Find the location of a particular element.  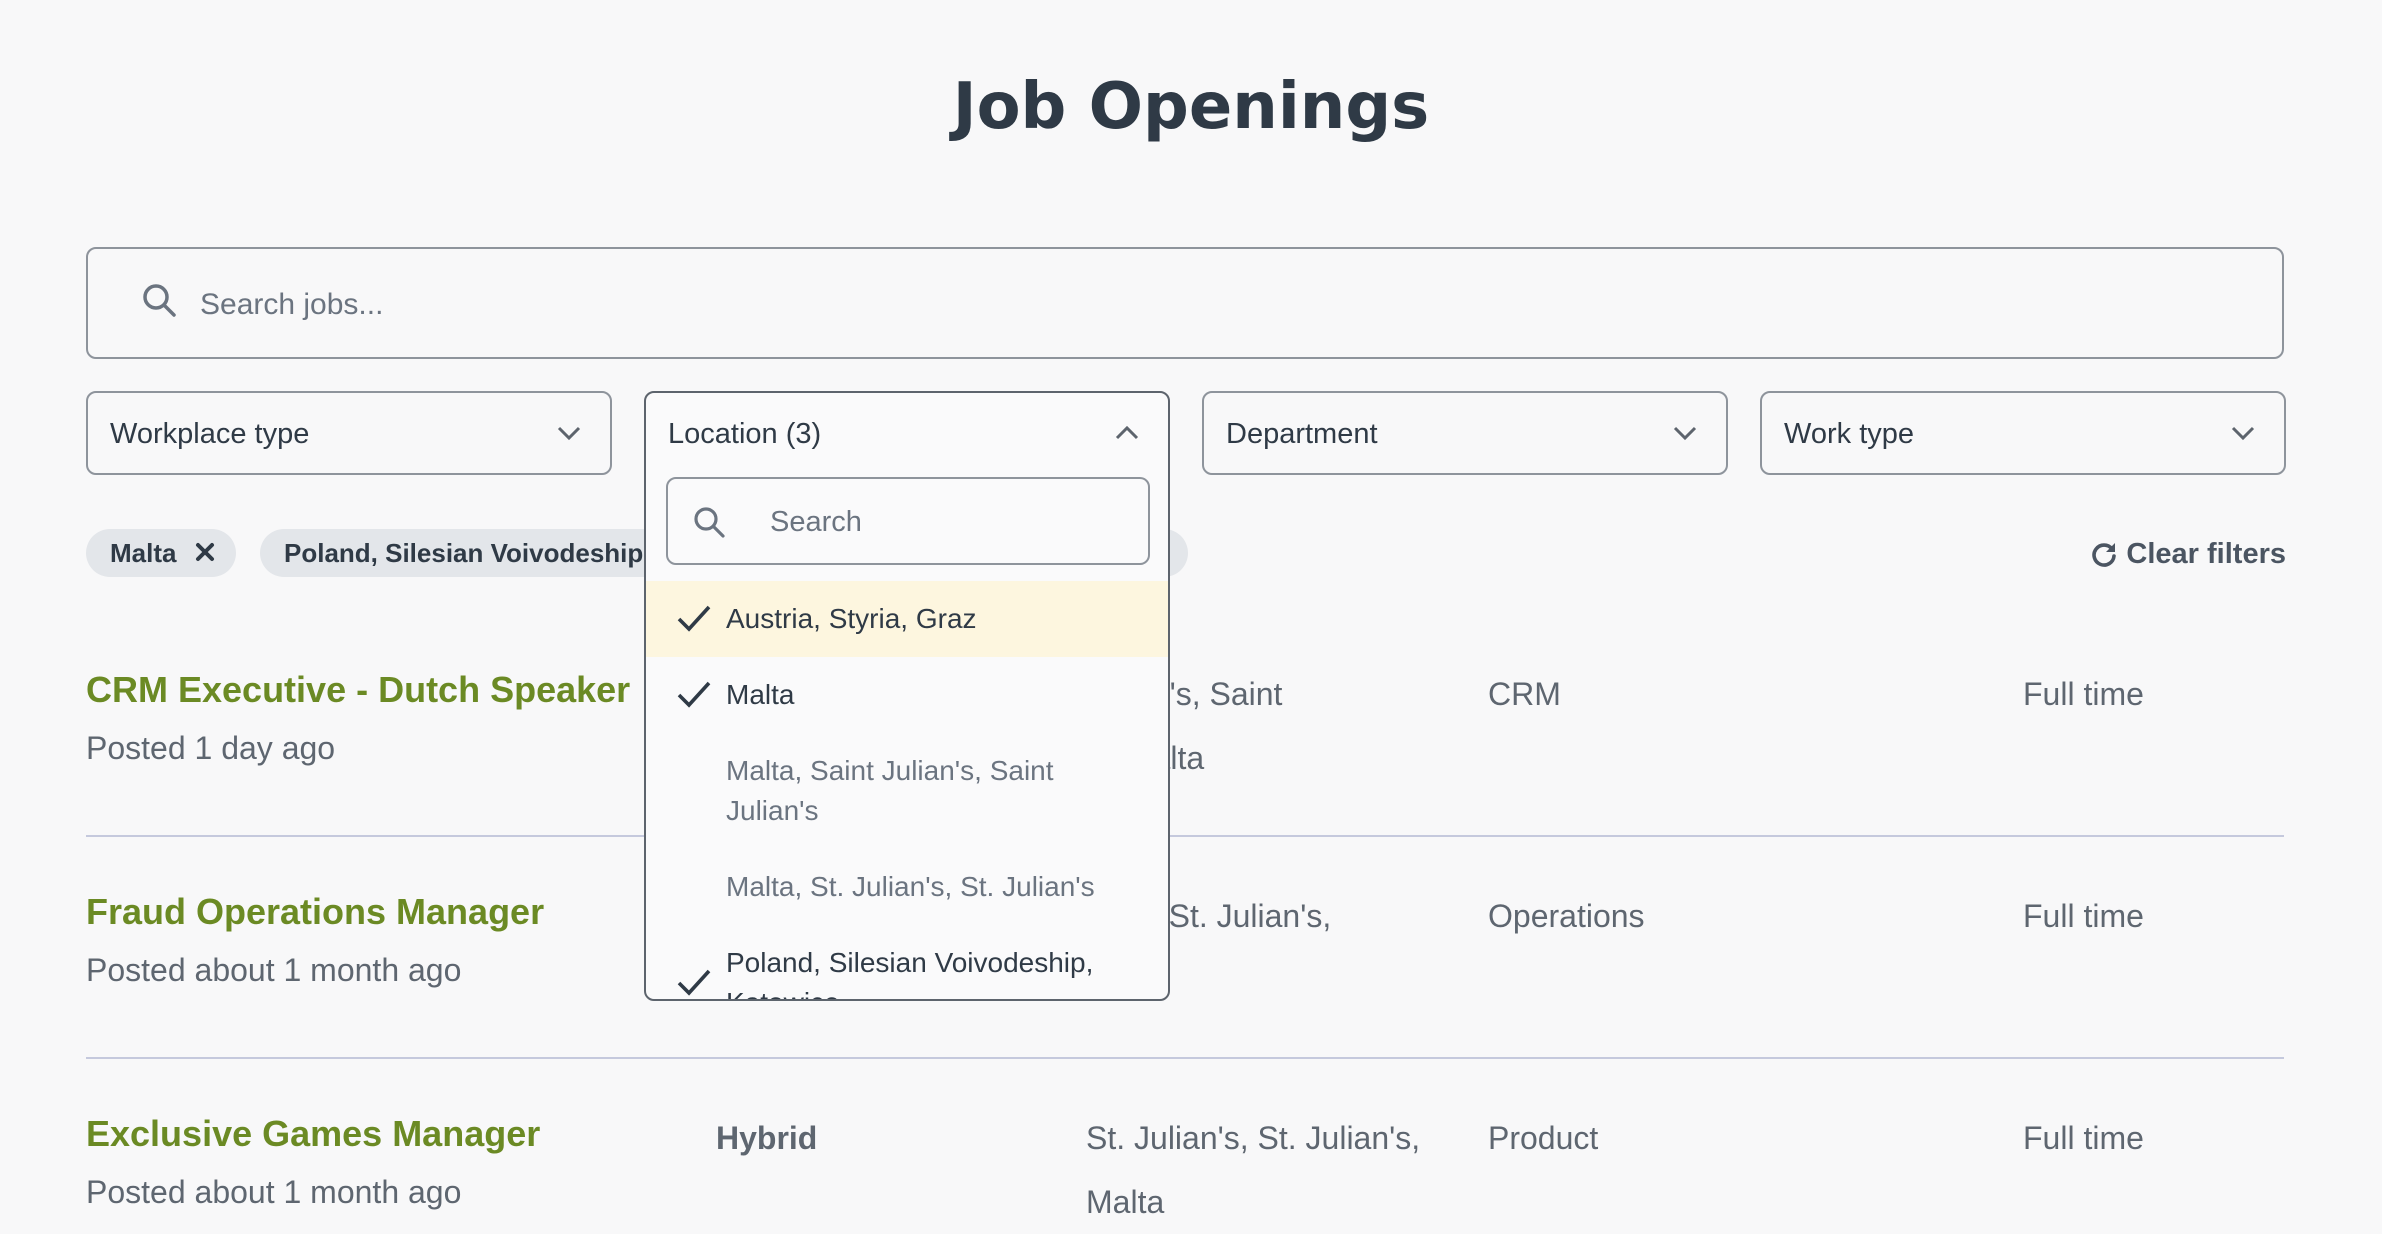

clear-filters-button: Clear filters is located at coordinates (2188, 554).